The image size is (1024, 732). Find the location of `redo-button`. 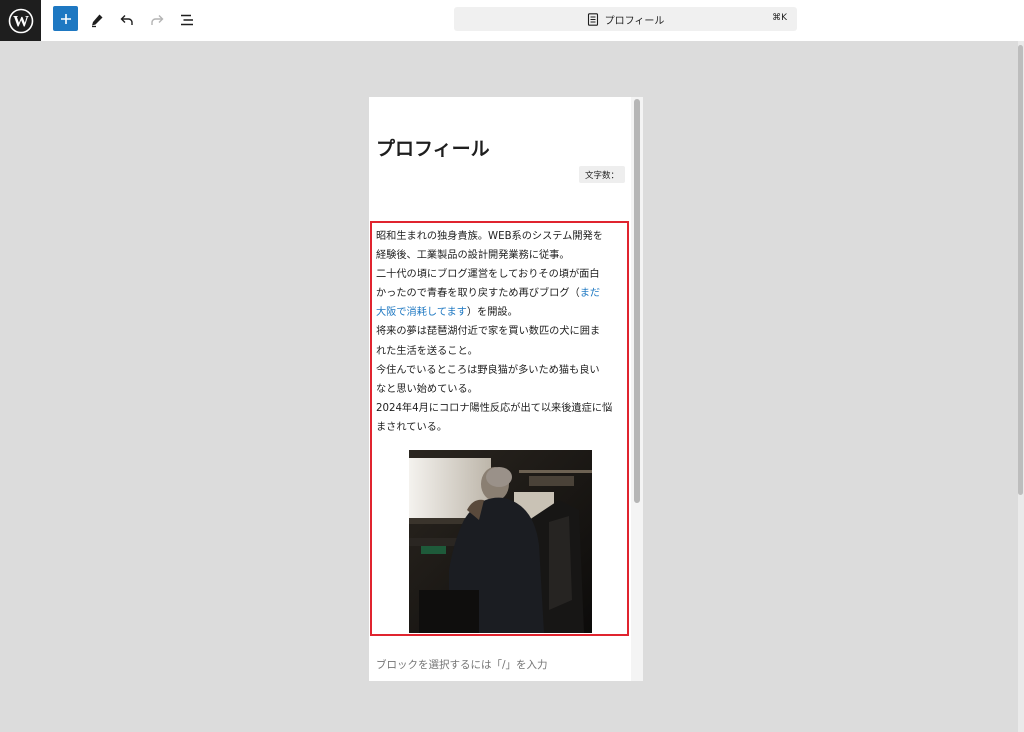

redo-button is located at coordinates (157, 20).